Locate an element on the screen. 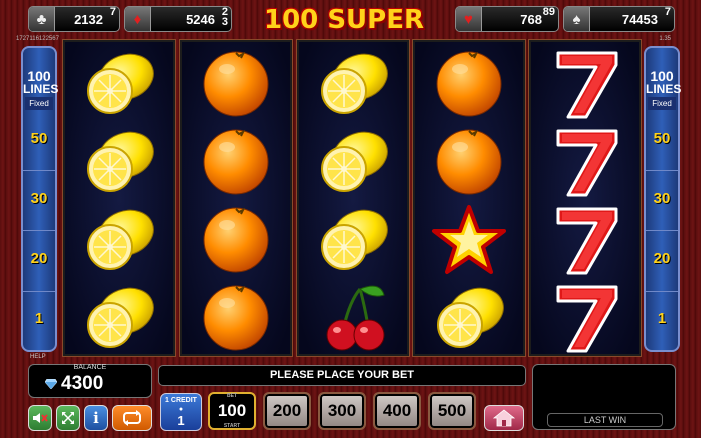 Image resolution: width=701 pixels, height=438 pixels. sound-off-icon is located at coordinates (40, 418).